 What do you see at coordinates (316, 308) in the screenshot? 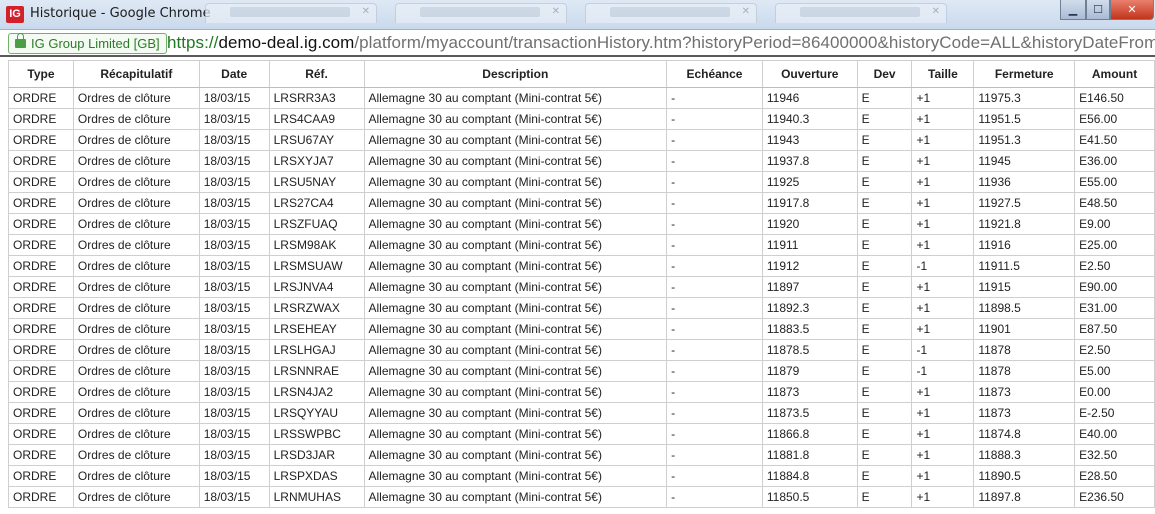
I see `cell-ref: LRSRZWAX` at bounding box center [316, 308].